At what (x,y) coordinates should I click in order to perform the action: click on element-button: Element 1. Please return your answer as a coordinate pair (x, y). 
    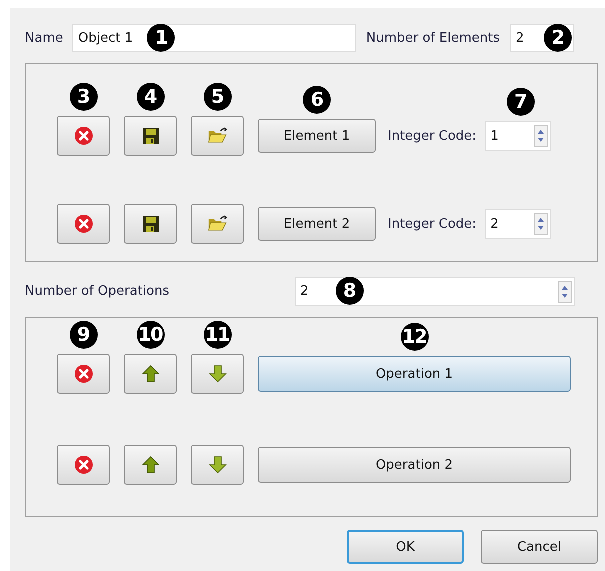
    Looking at the image, I should click on (317, 136).